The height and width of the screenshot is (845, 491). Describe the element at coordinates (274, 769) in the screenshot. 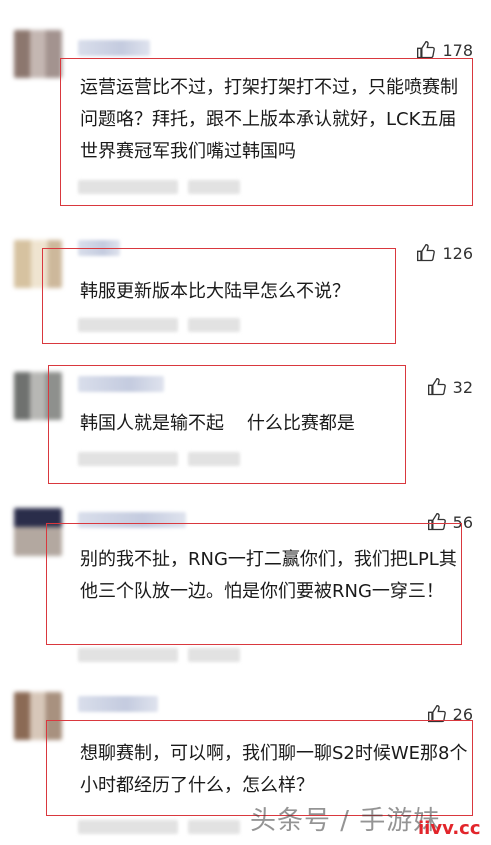

I see `comment-text: 想聊赛制，可以啊，我们聊一聊S2时候WE那8个小时都经历了什么，怎么样？` at that location.